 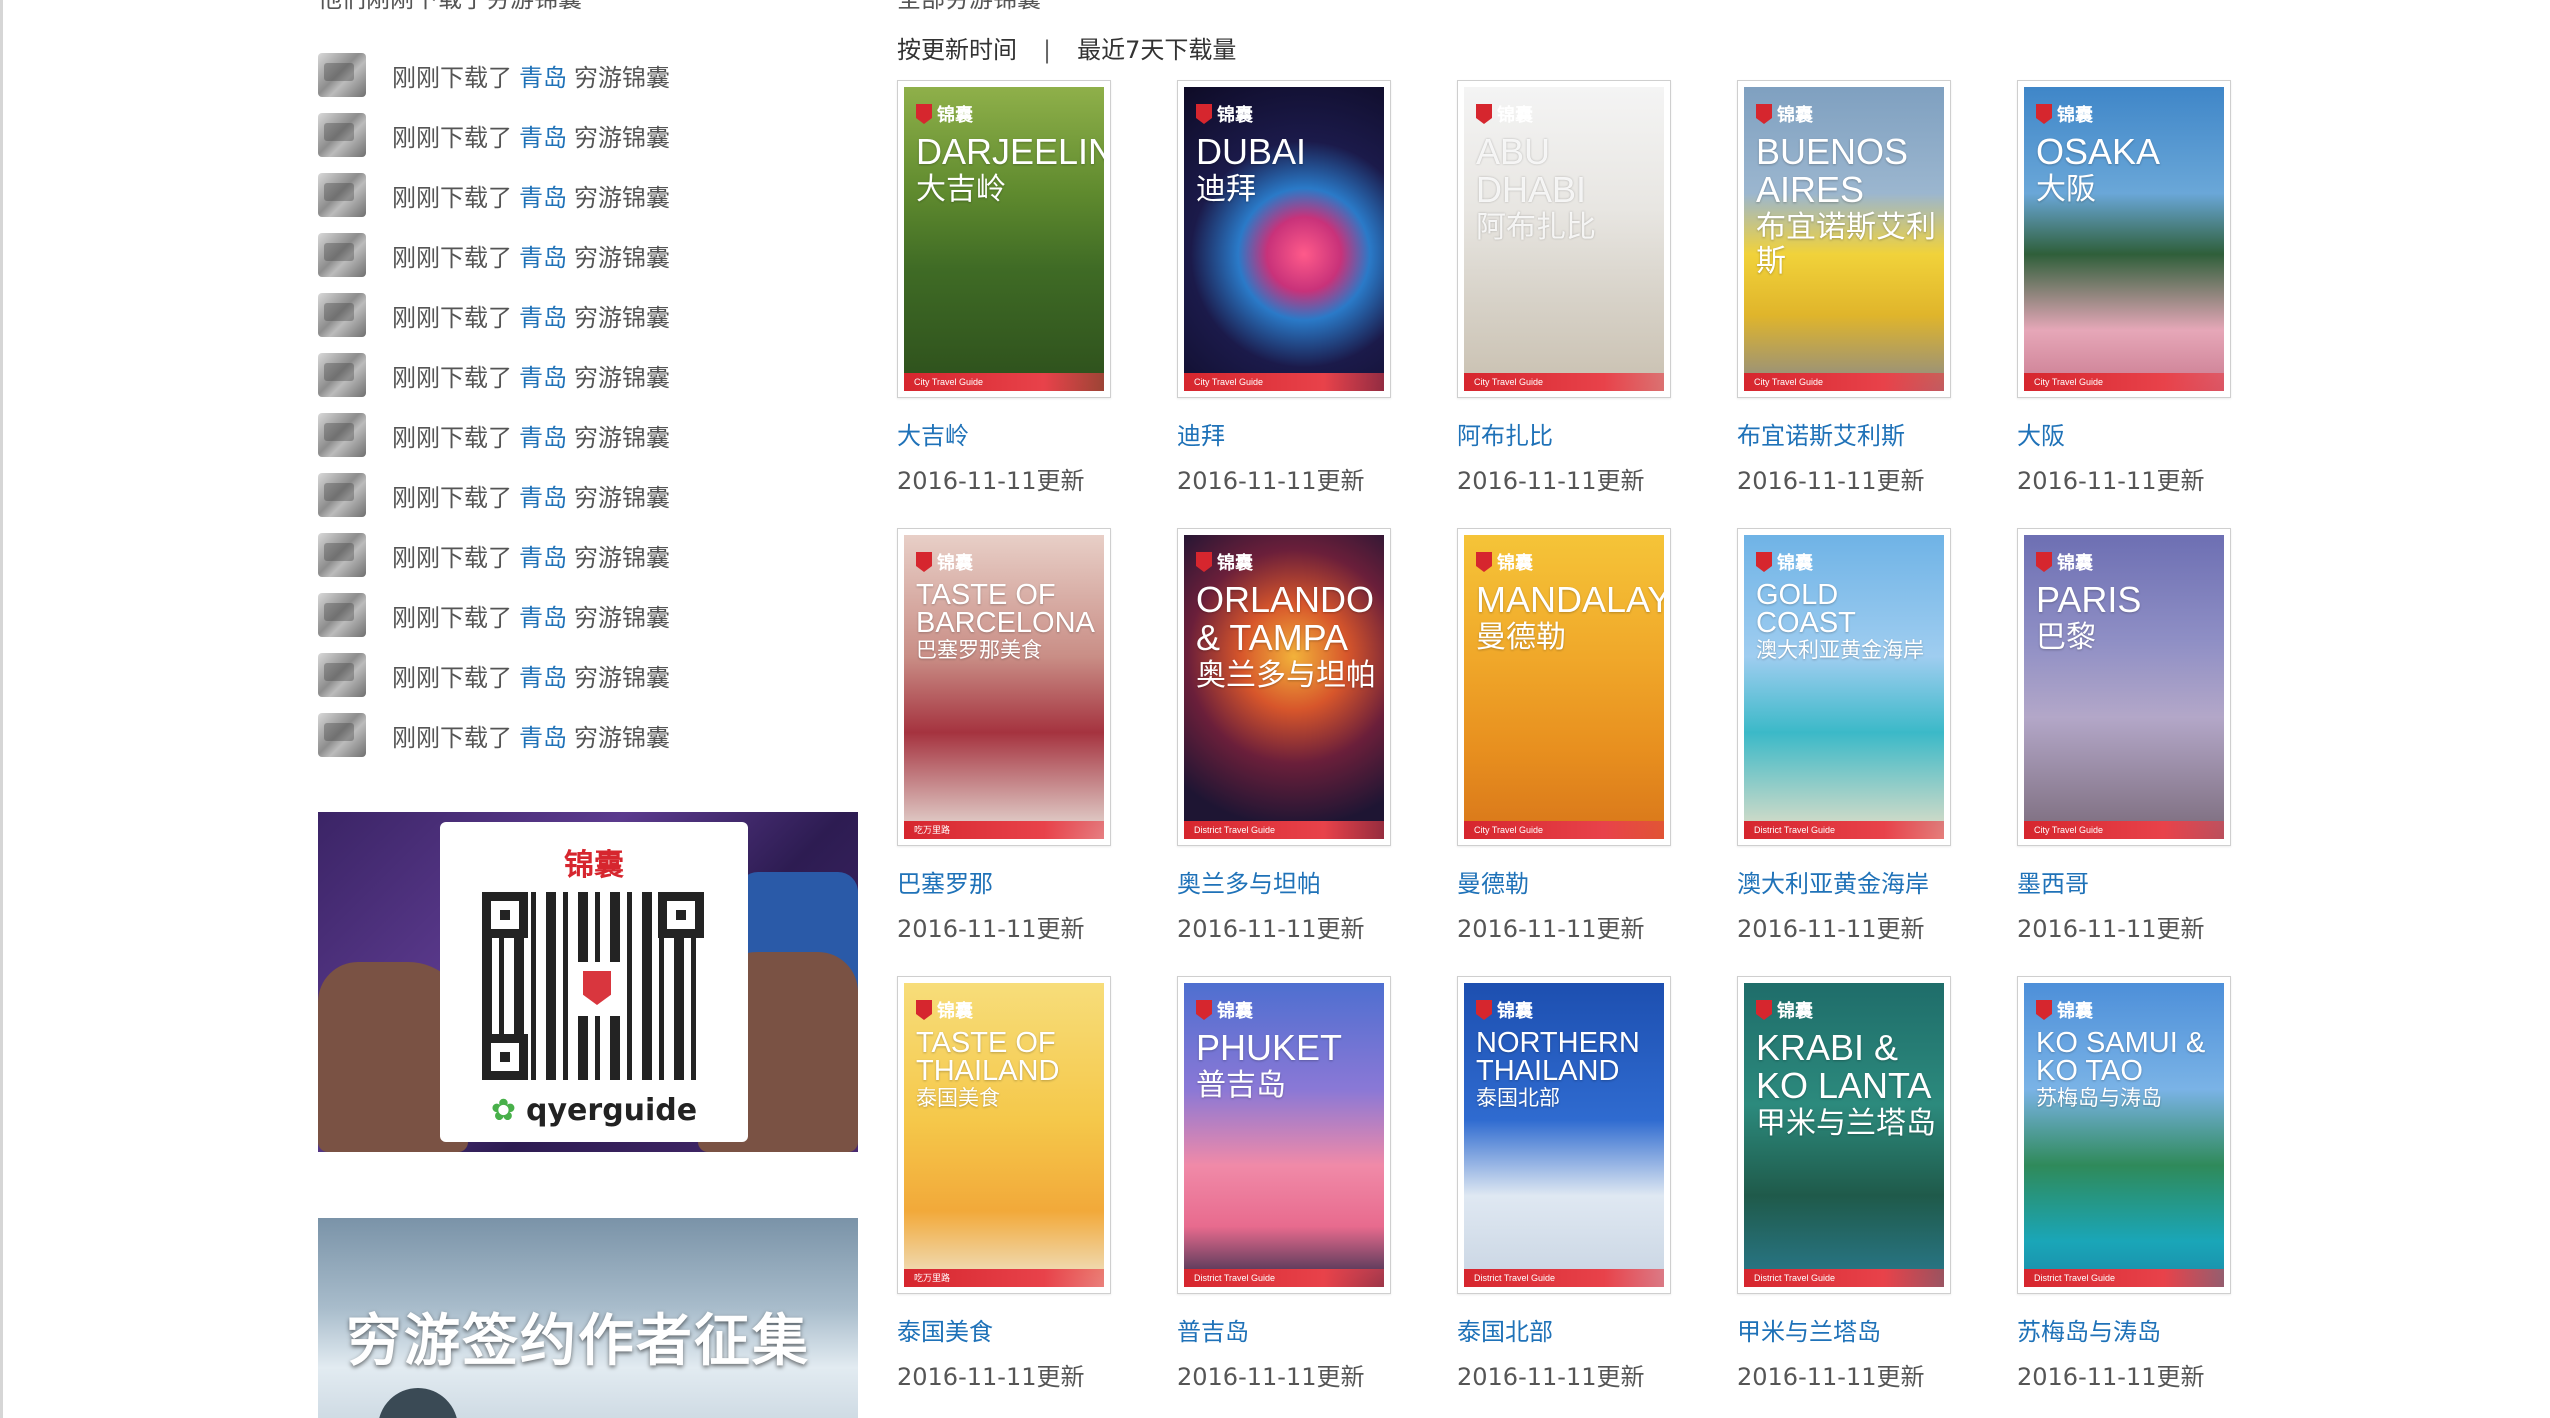 I want to click on guide-title-link: 布宜诺斯艾利斯, so click(x=1852, y=433).